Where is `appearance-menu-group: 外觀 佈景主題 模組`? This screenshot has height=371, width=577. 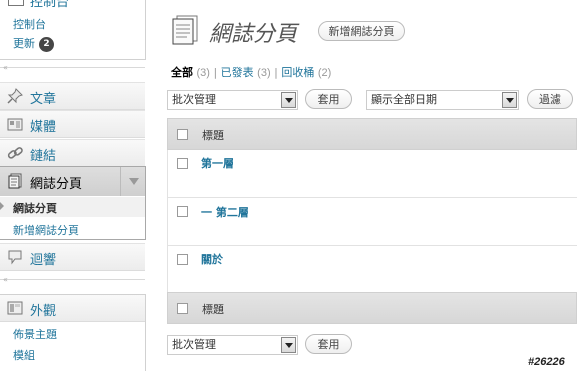 appearance-menu-group: 外觀 佈景主題 模組 is located at coordinates (73, 332).